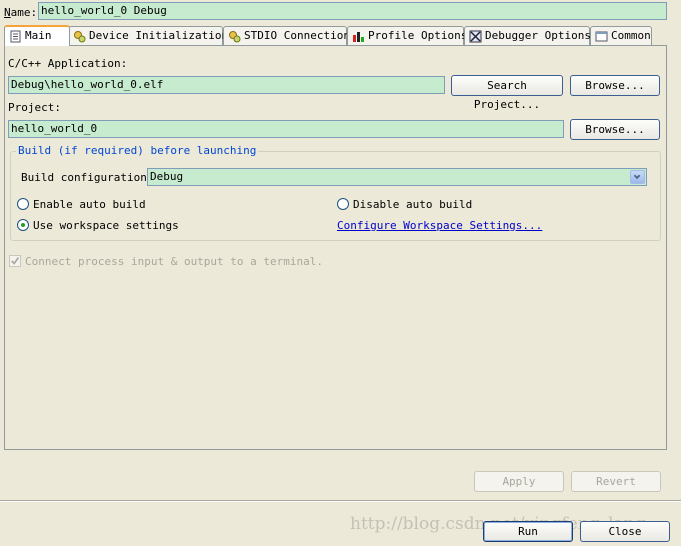 Image resolution: width=681 pixels, height=546 pixels. Describe the element at coordinates (538, 35) in the screenshot. I see `tab-debugger-options-label: Debugger Options` at that location.